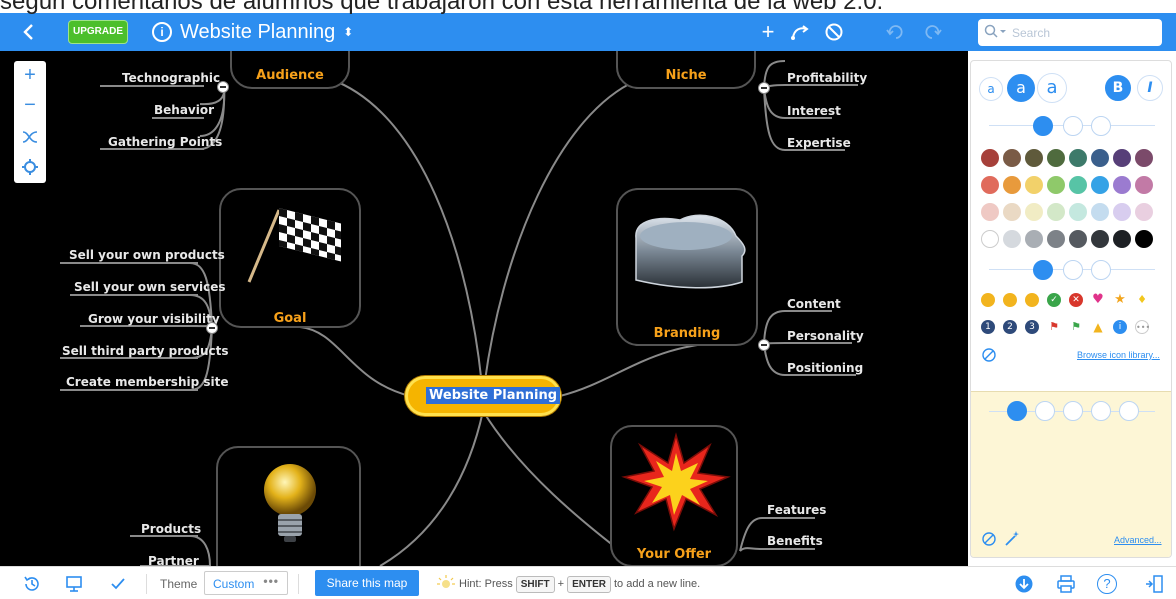 The width and height of the screenshot is (1176, 599). Describe the element at coordinates (825, 368) in the screenshot. I see `node-positioning: Positioning` at that location.